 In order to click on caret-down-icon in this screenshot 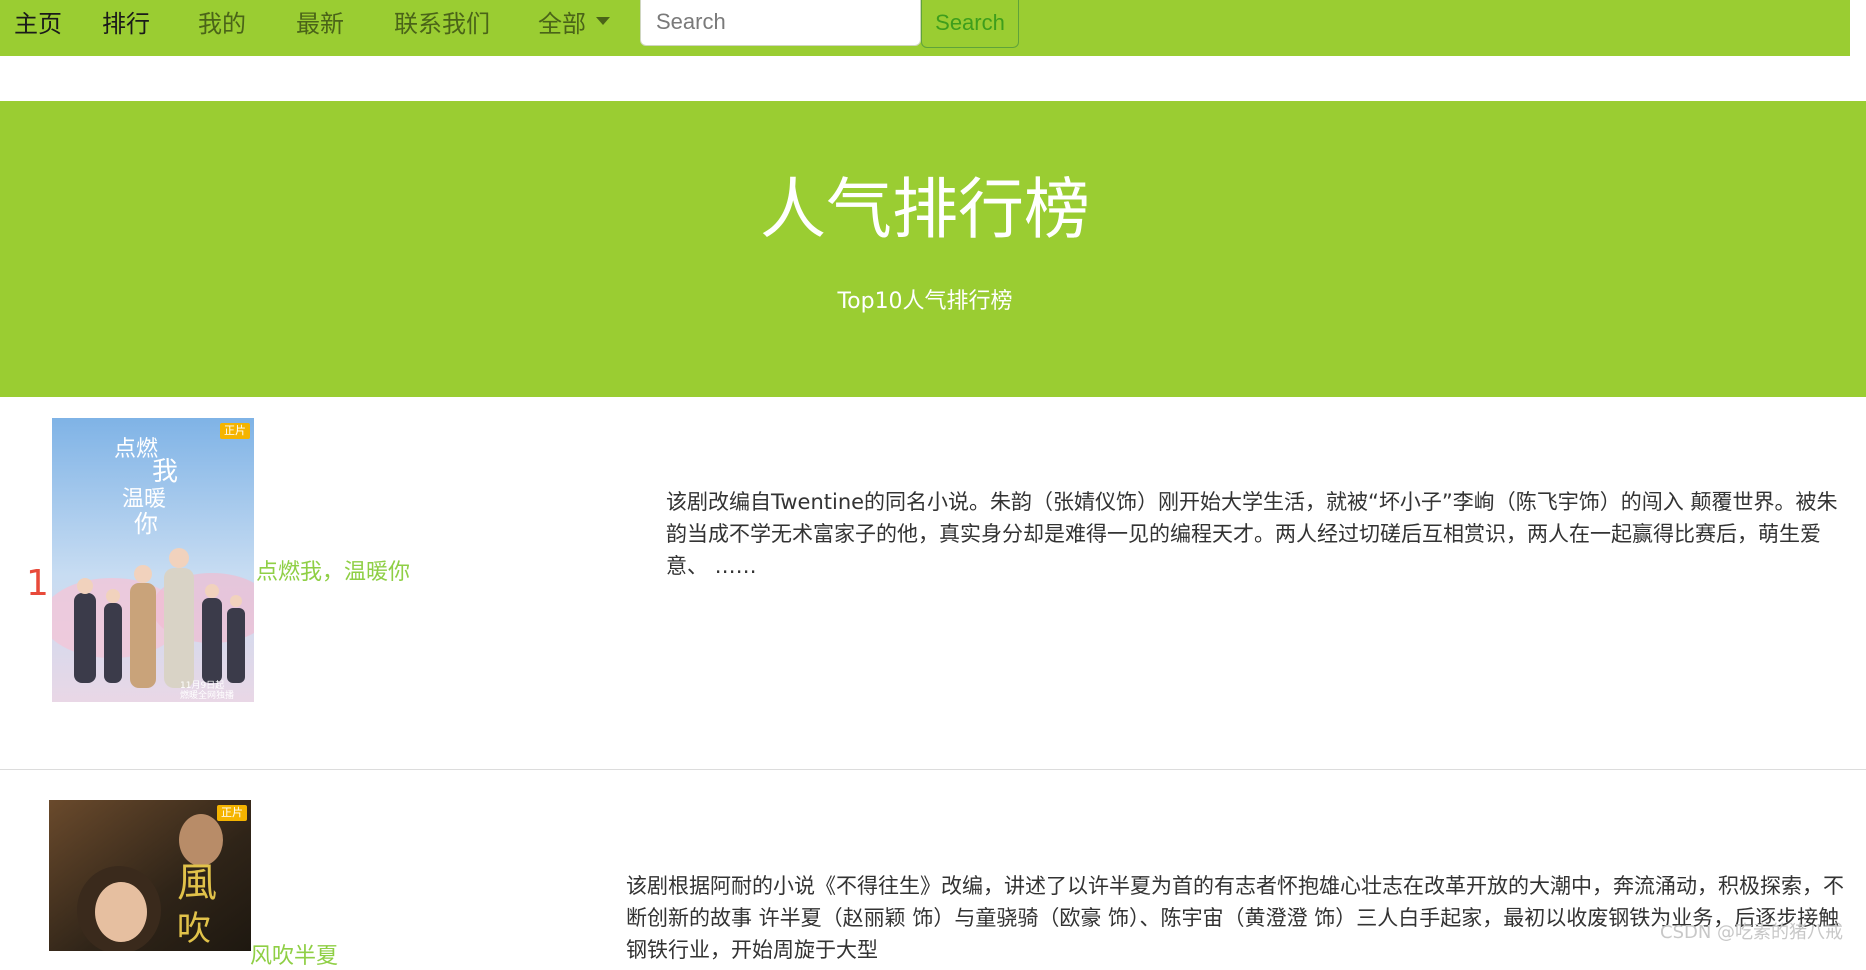, I will do `click(603, 21)`.